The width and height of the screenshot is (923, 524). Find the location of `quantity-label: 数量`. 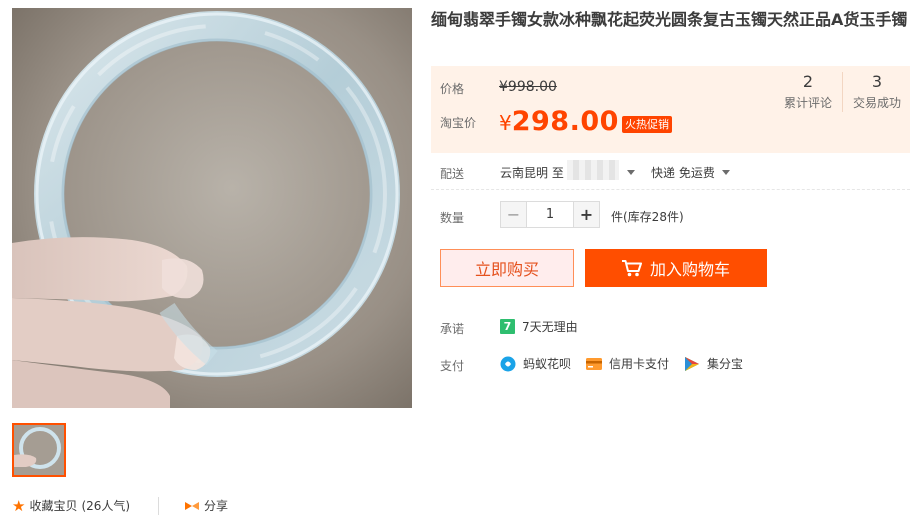

quantity-label: 数量 is located at coordinates (452, 218).